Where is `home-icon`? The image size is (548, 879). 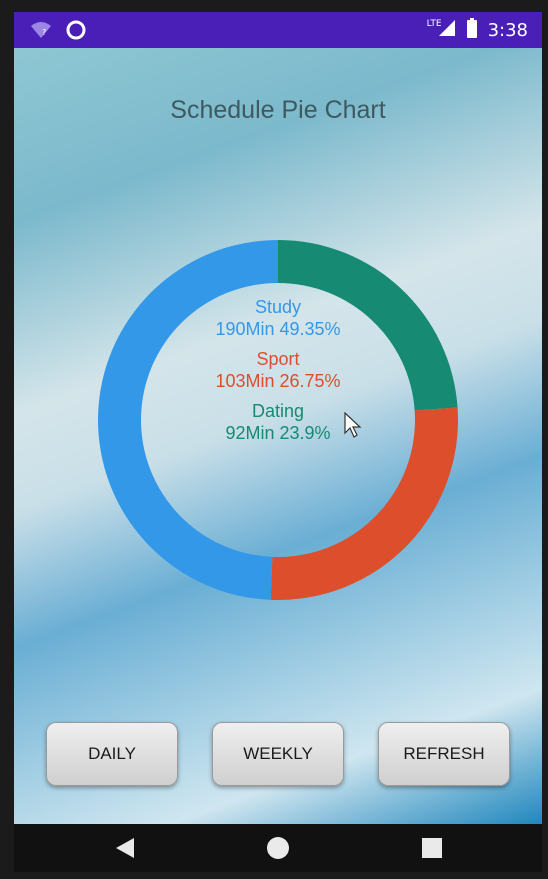 home-icon is located at coordinates (278, 850).